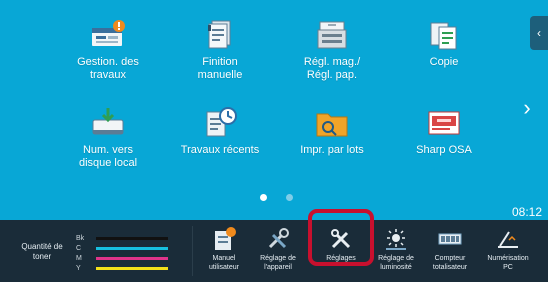 This screenshot has width=548, height=282. What do you see at coordinates (332, 150) in the screenshot?
I see `tile-label: Impr. par lots` at bounding box center [332, 150].